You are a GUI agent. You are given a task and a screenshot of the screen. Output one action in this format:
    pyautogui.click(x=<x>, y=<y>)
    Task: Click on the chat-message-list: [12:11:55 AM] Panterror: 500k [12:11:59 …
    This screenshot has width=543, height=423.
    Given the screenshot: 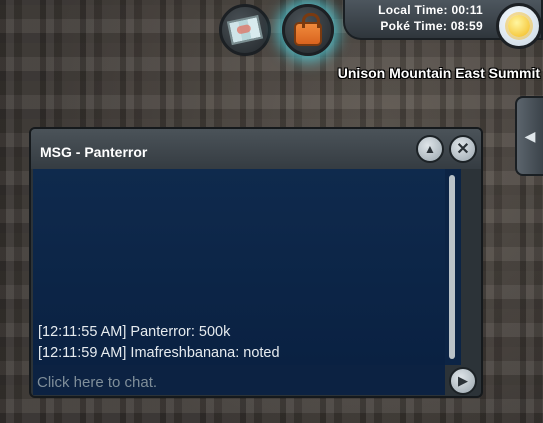 What is the action you would take?
    pyautogui.click(x=159, y=343)
    